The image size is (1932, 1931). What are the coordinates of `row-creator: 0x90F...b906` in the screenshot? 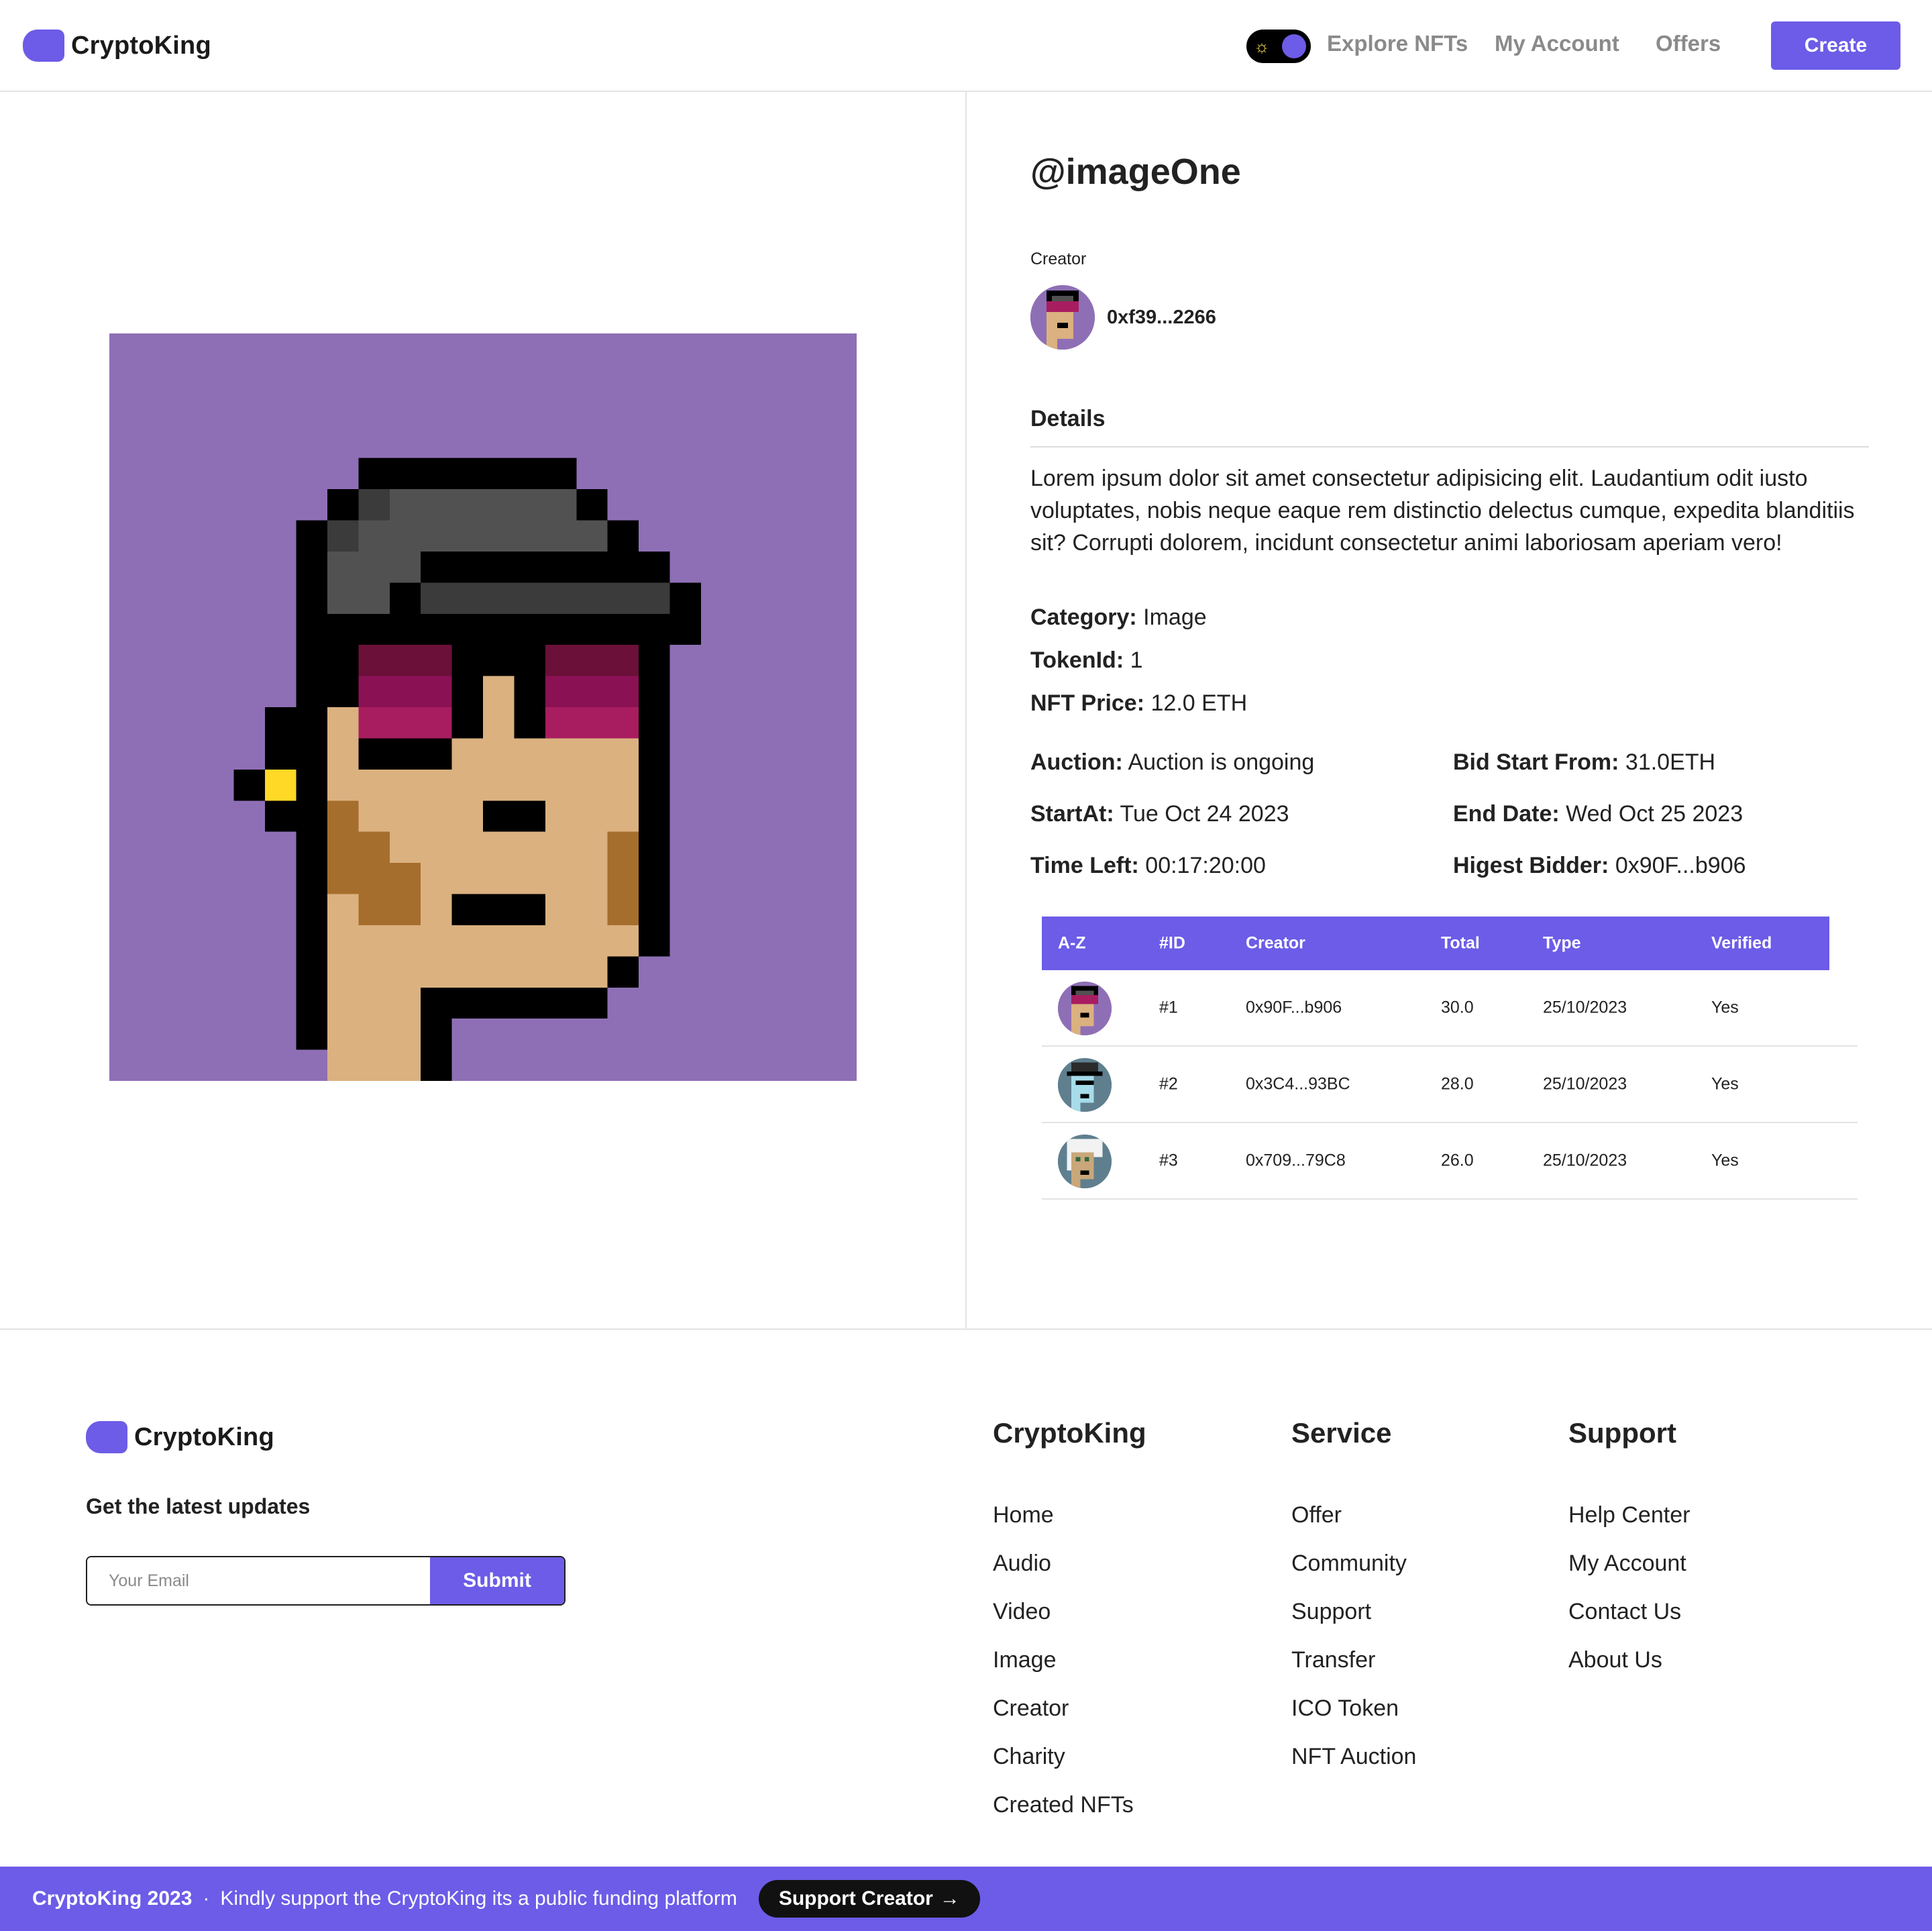 It's located at (1294, 1007).